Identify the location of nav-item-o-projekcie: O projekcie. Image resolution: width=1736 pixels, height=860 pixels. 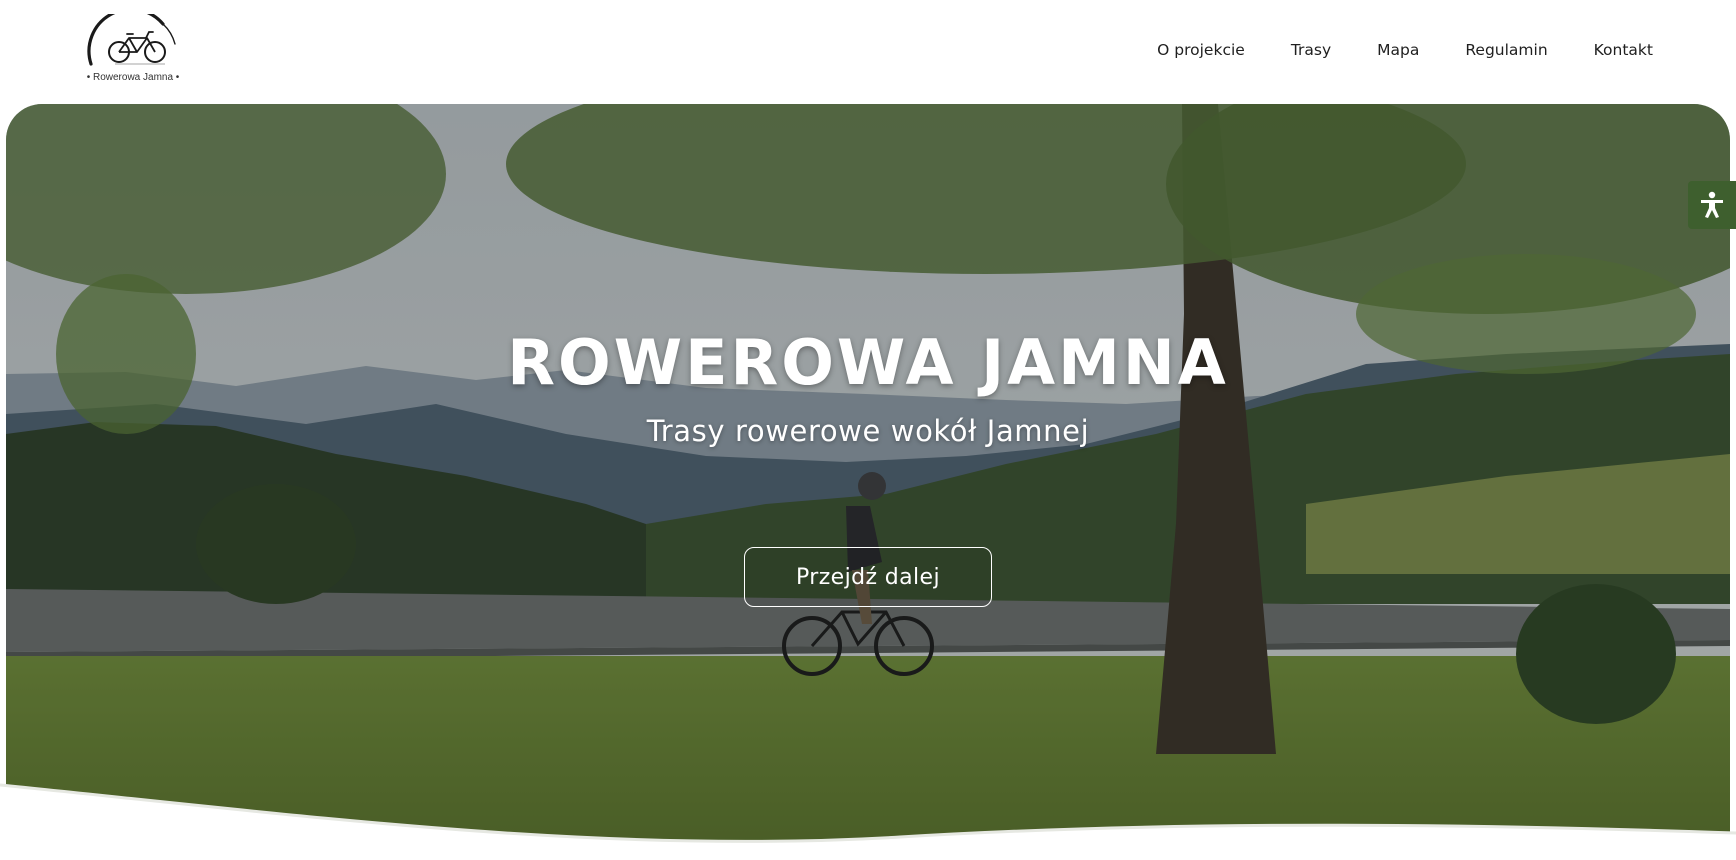
(1201, 50).